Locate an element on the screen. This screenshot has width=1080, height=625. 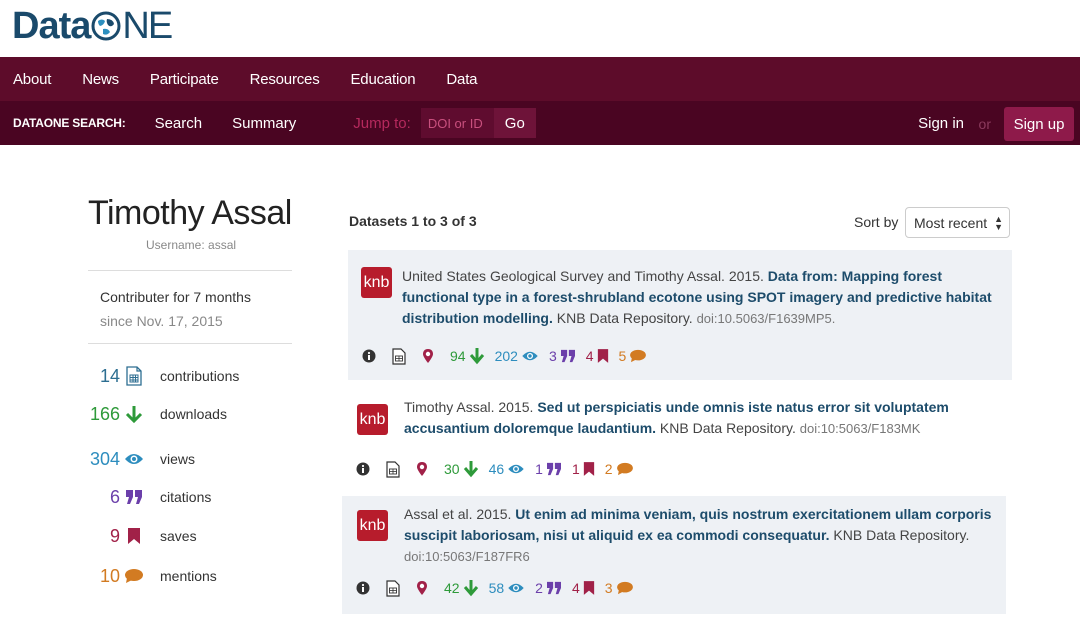
downloads-count: 30 is located at coordinates (452, 469).